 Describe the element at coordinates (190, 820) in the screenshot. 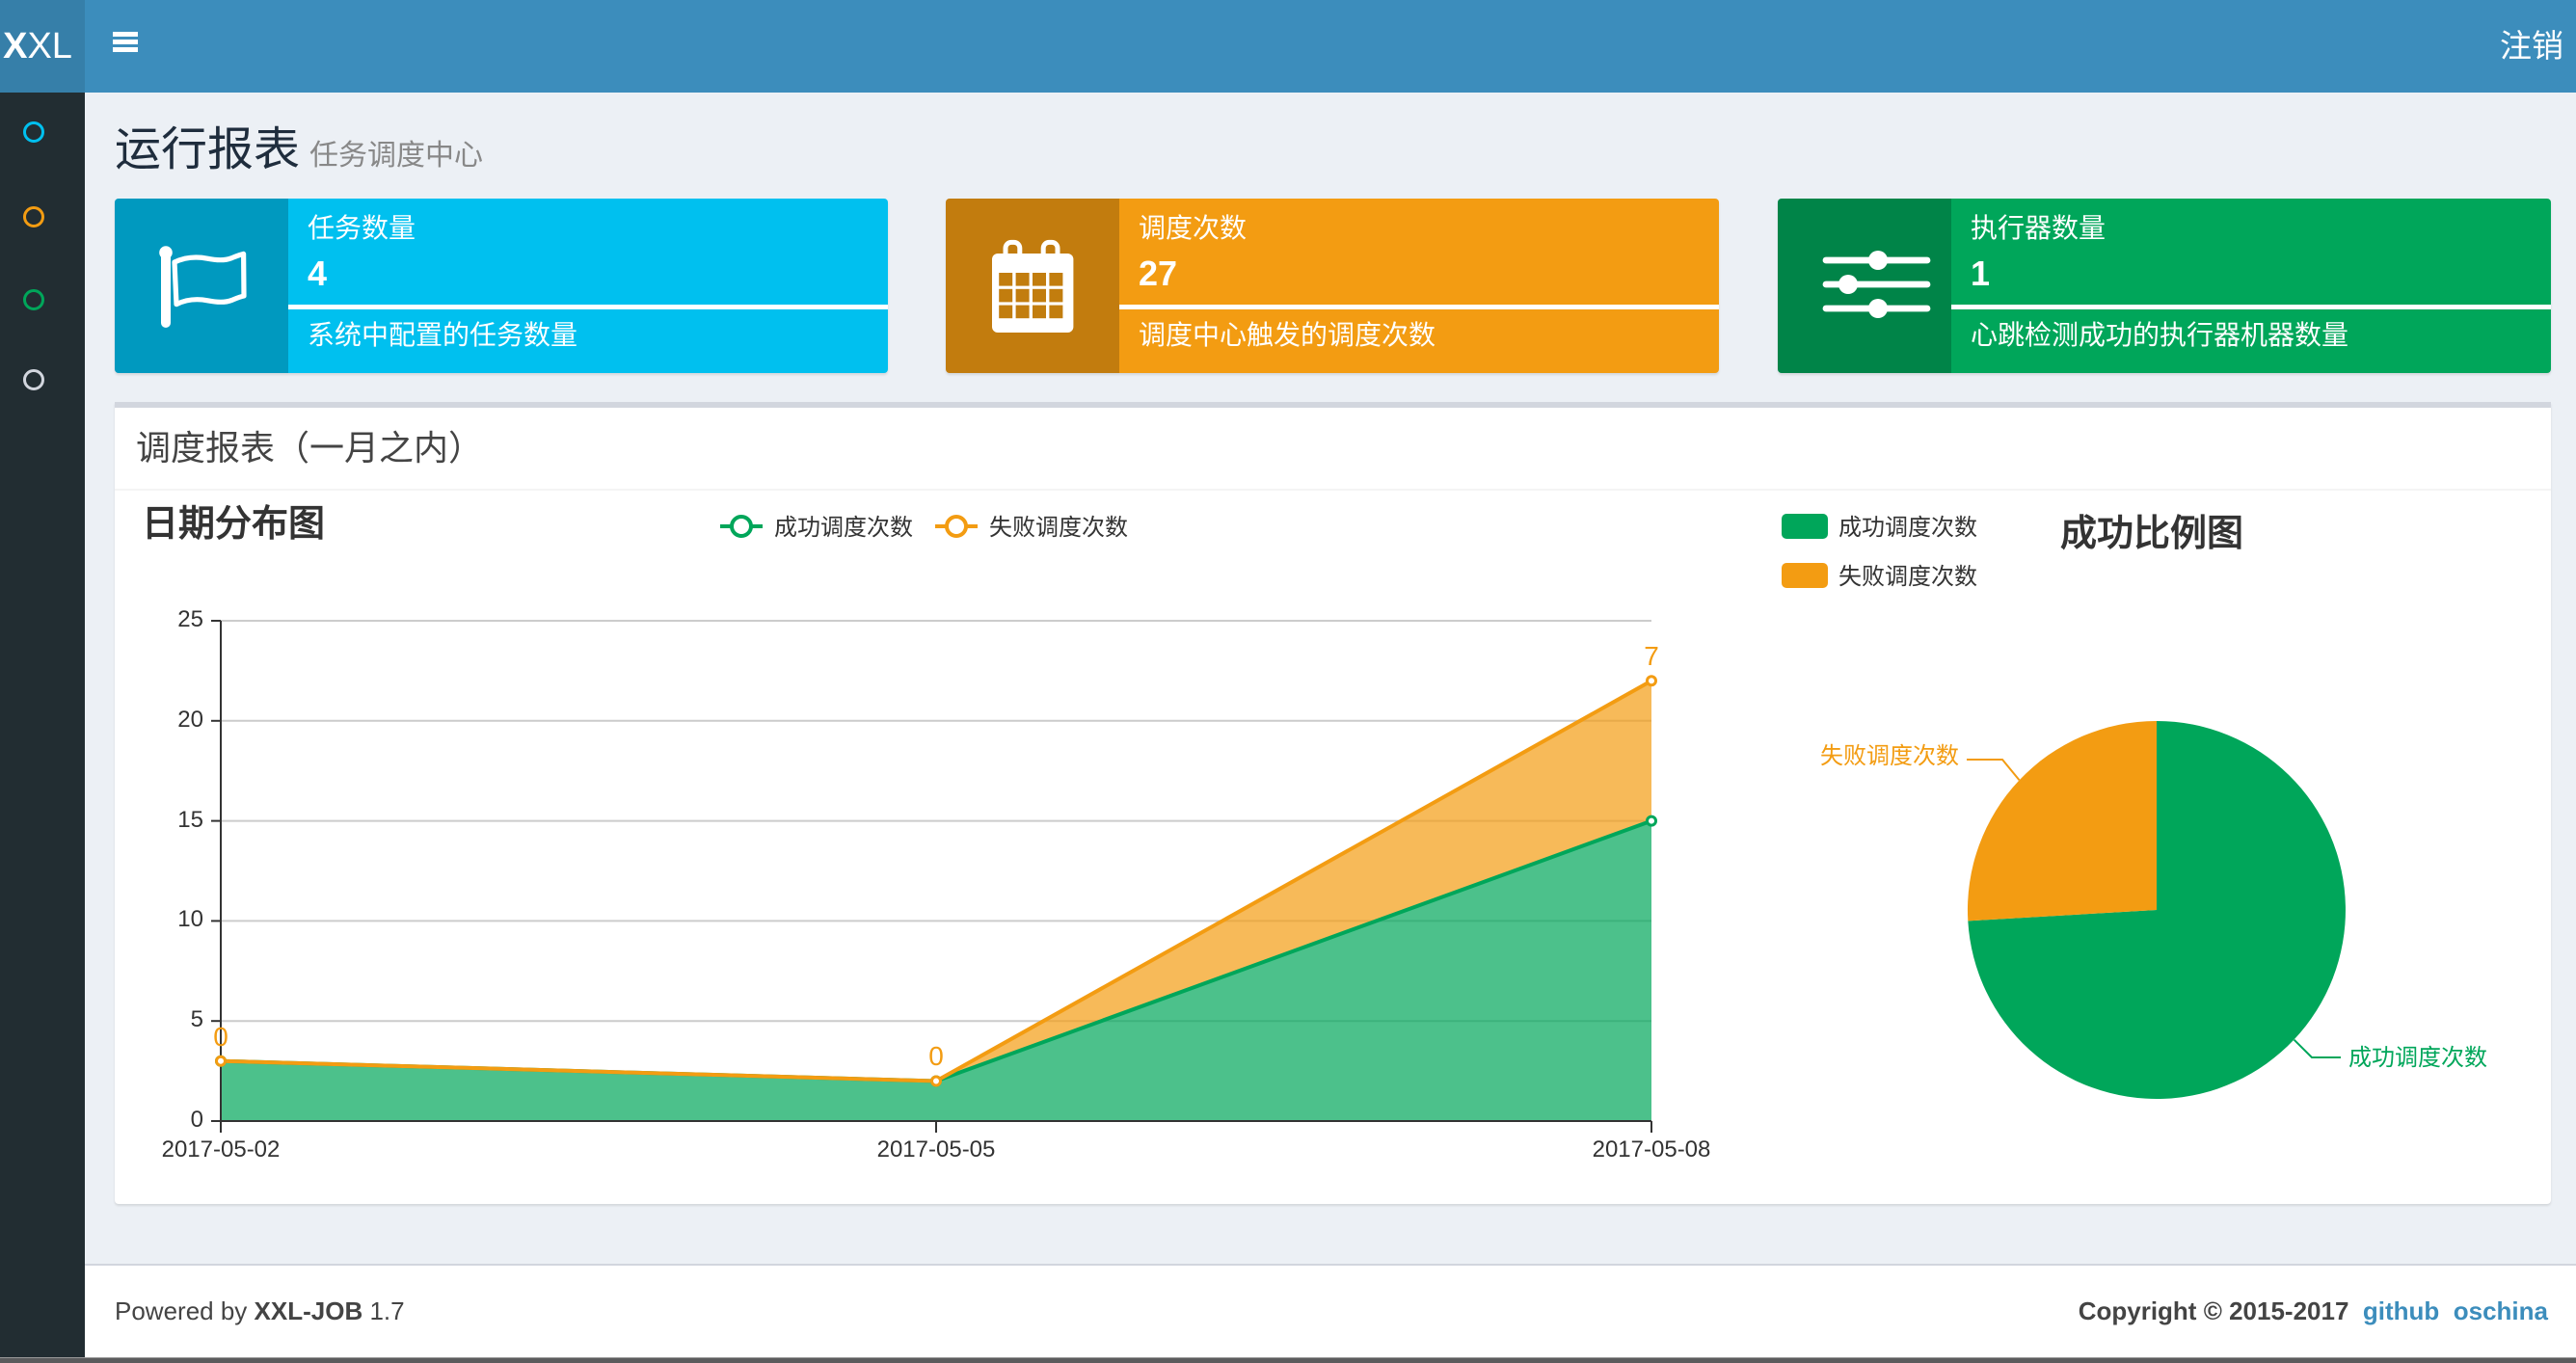

I see `svg-text: 15` at that location.